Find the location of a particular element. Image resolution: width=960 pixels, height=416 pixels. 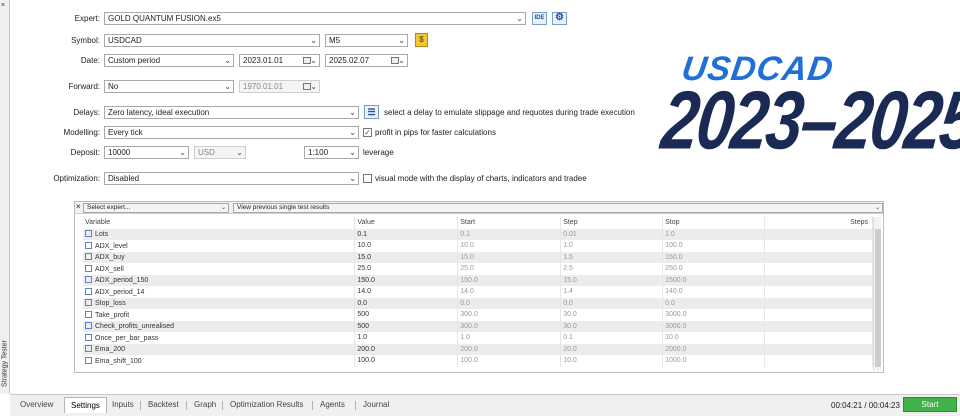

column-header-stop: Stop is located at coordinates (714, 223).